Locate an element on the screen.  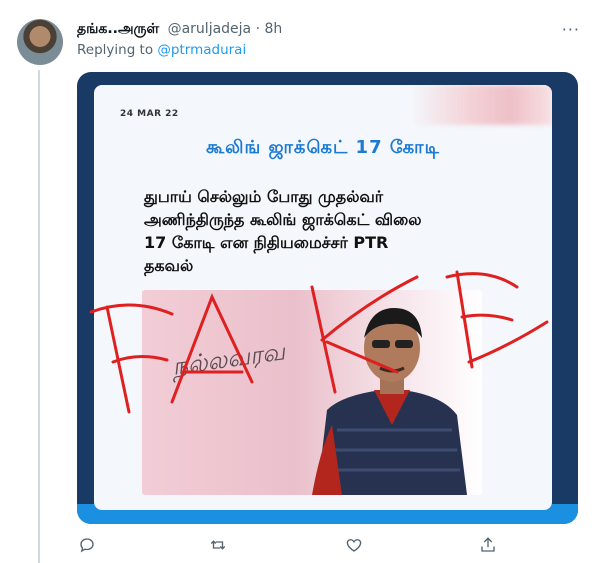
description-line: 17 கோடி என நிதியமைச்சர் PTR is located at coordinates (266, 242).